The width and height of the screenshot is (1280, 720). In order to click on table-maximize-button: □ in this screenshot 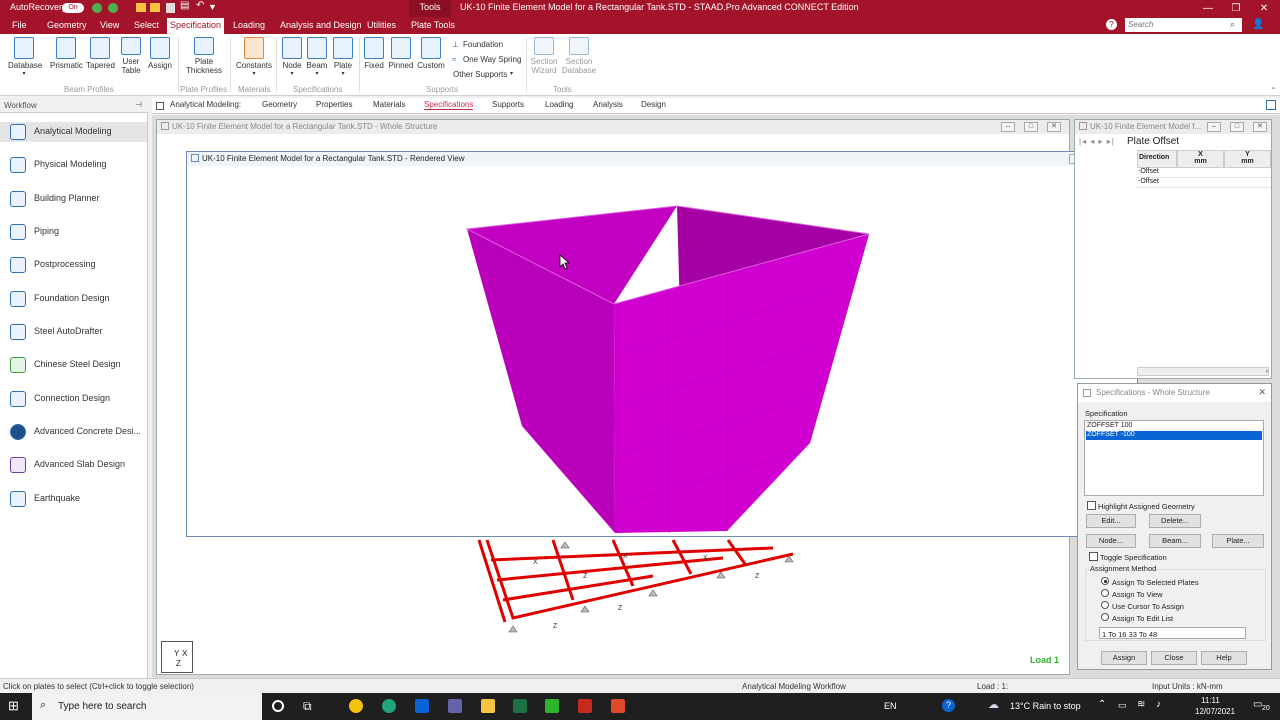, I will do `click(1237, 127)`.